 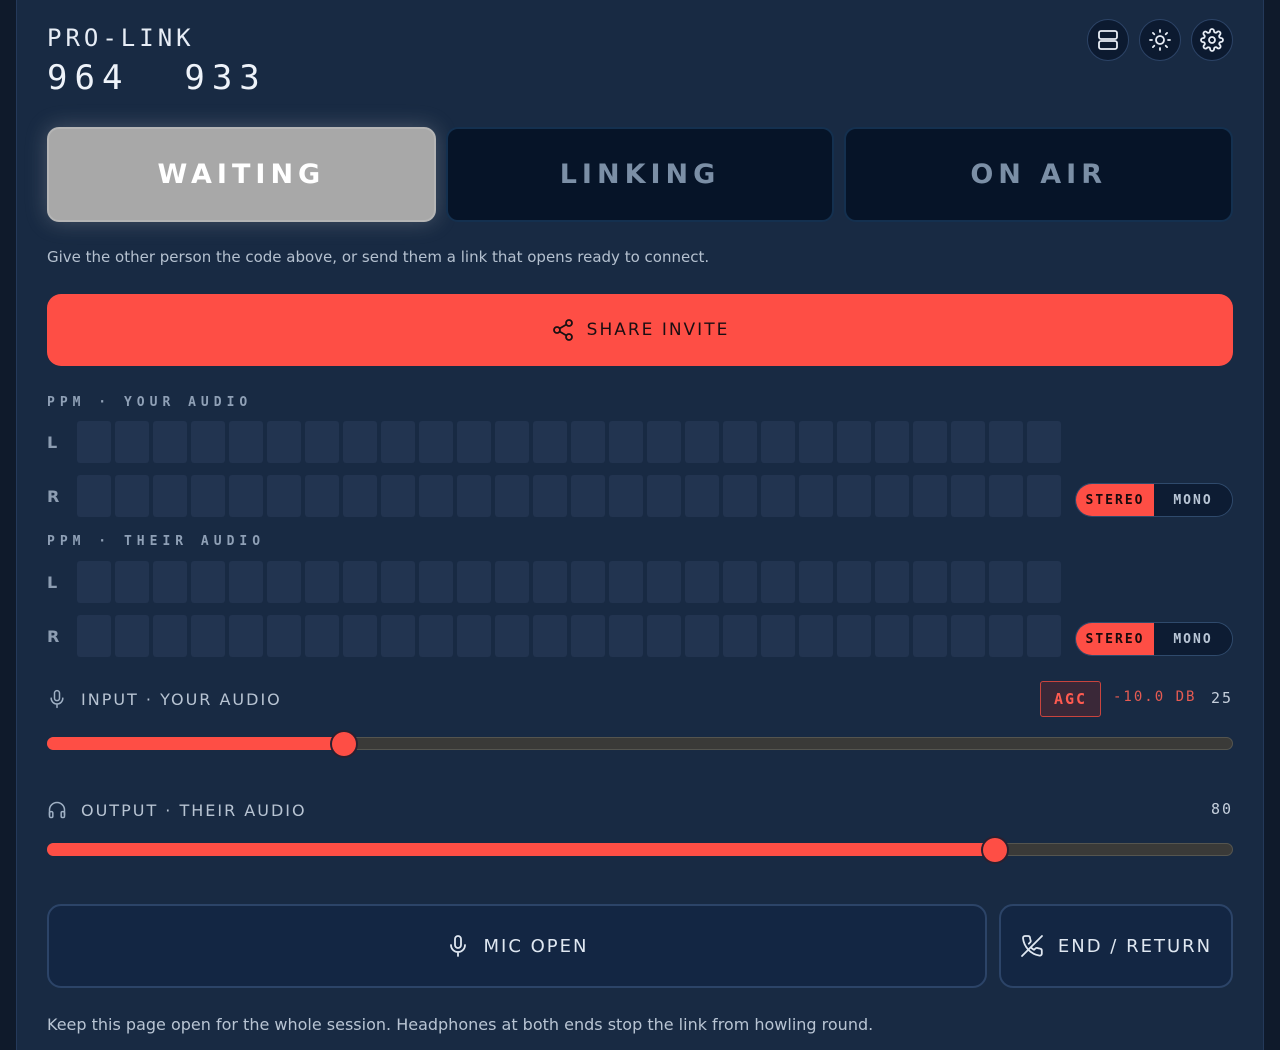 I want to click on output-value: 80, so click(x=1221, y=809).